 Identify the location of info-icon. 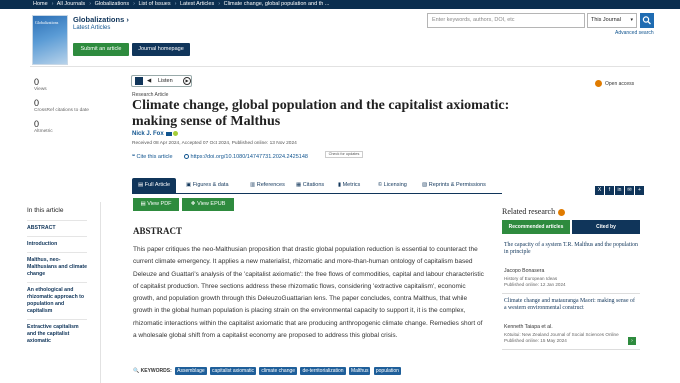
(562, 212).